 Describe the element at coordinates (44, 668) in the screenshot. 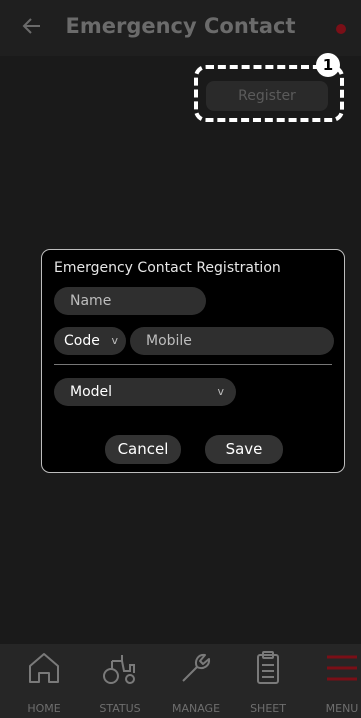

I see `home-icon` at that location.